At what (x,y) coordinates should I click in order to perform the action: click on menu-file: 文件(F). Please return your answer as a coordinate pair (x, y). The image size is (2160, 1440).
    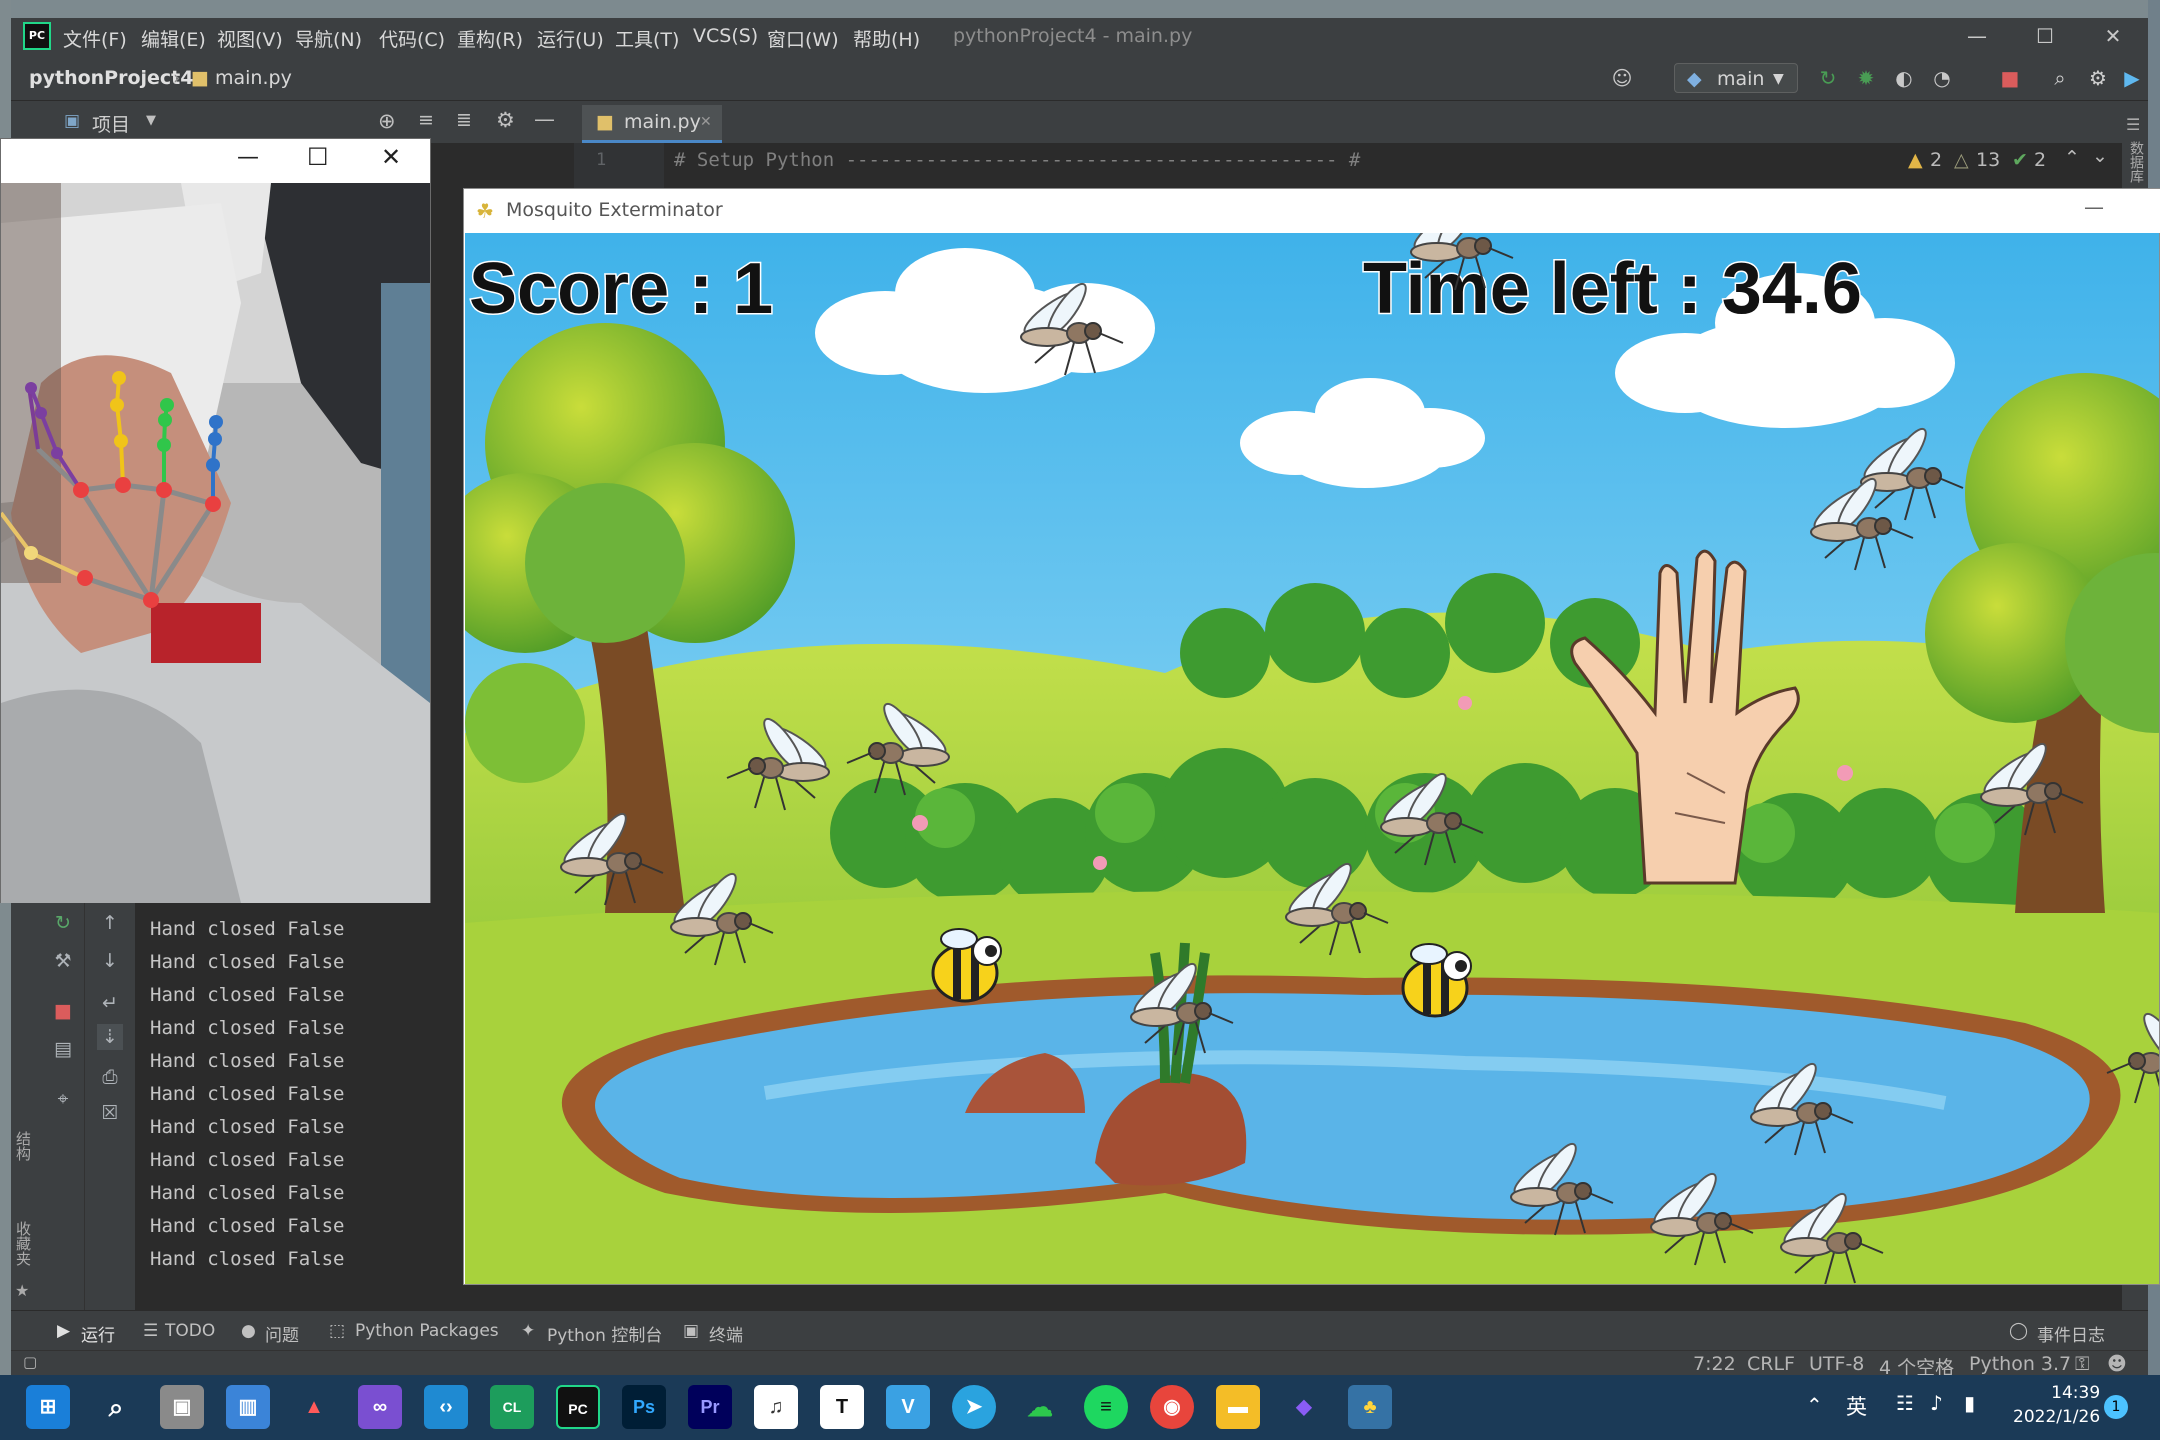
    Looking at the image, I should click on (95, 38).